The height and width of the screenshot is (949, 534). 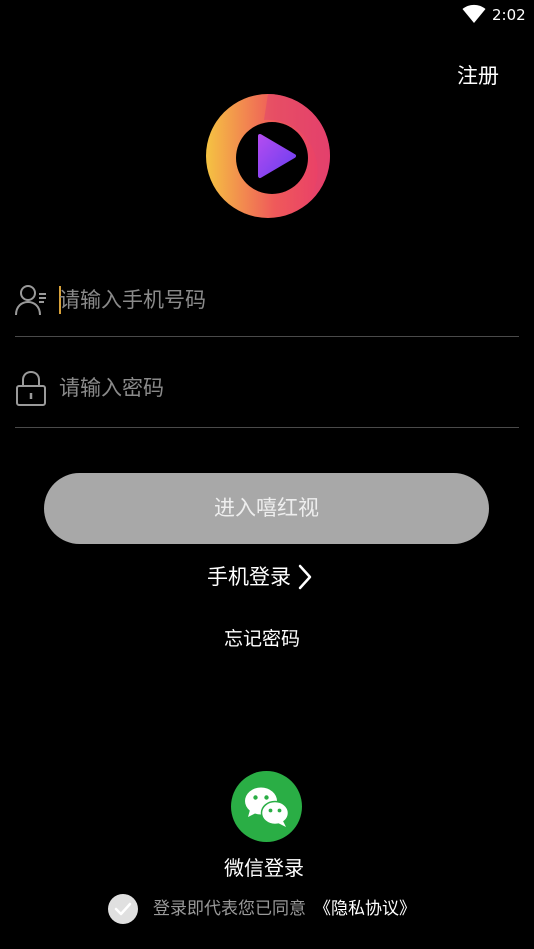 I want to click on register-link: 注册, so click(x=478, y=76).